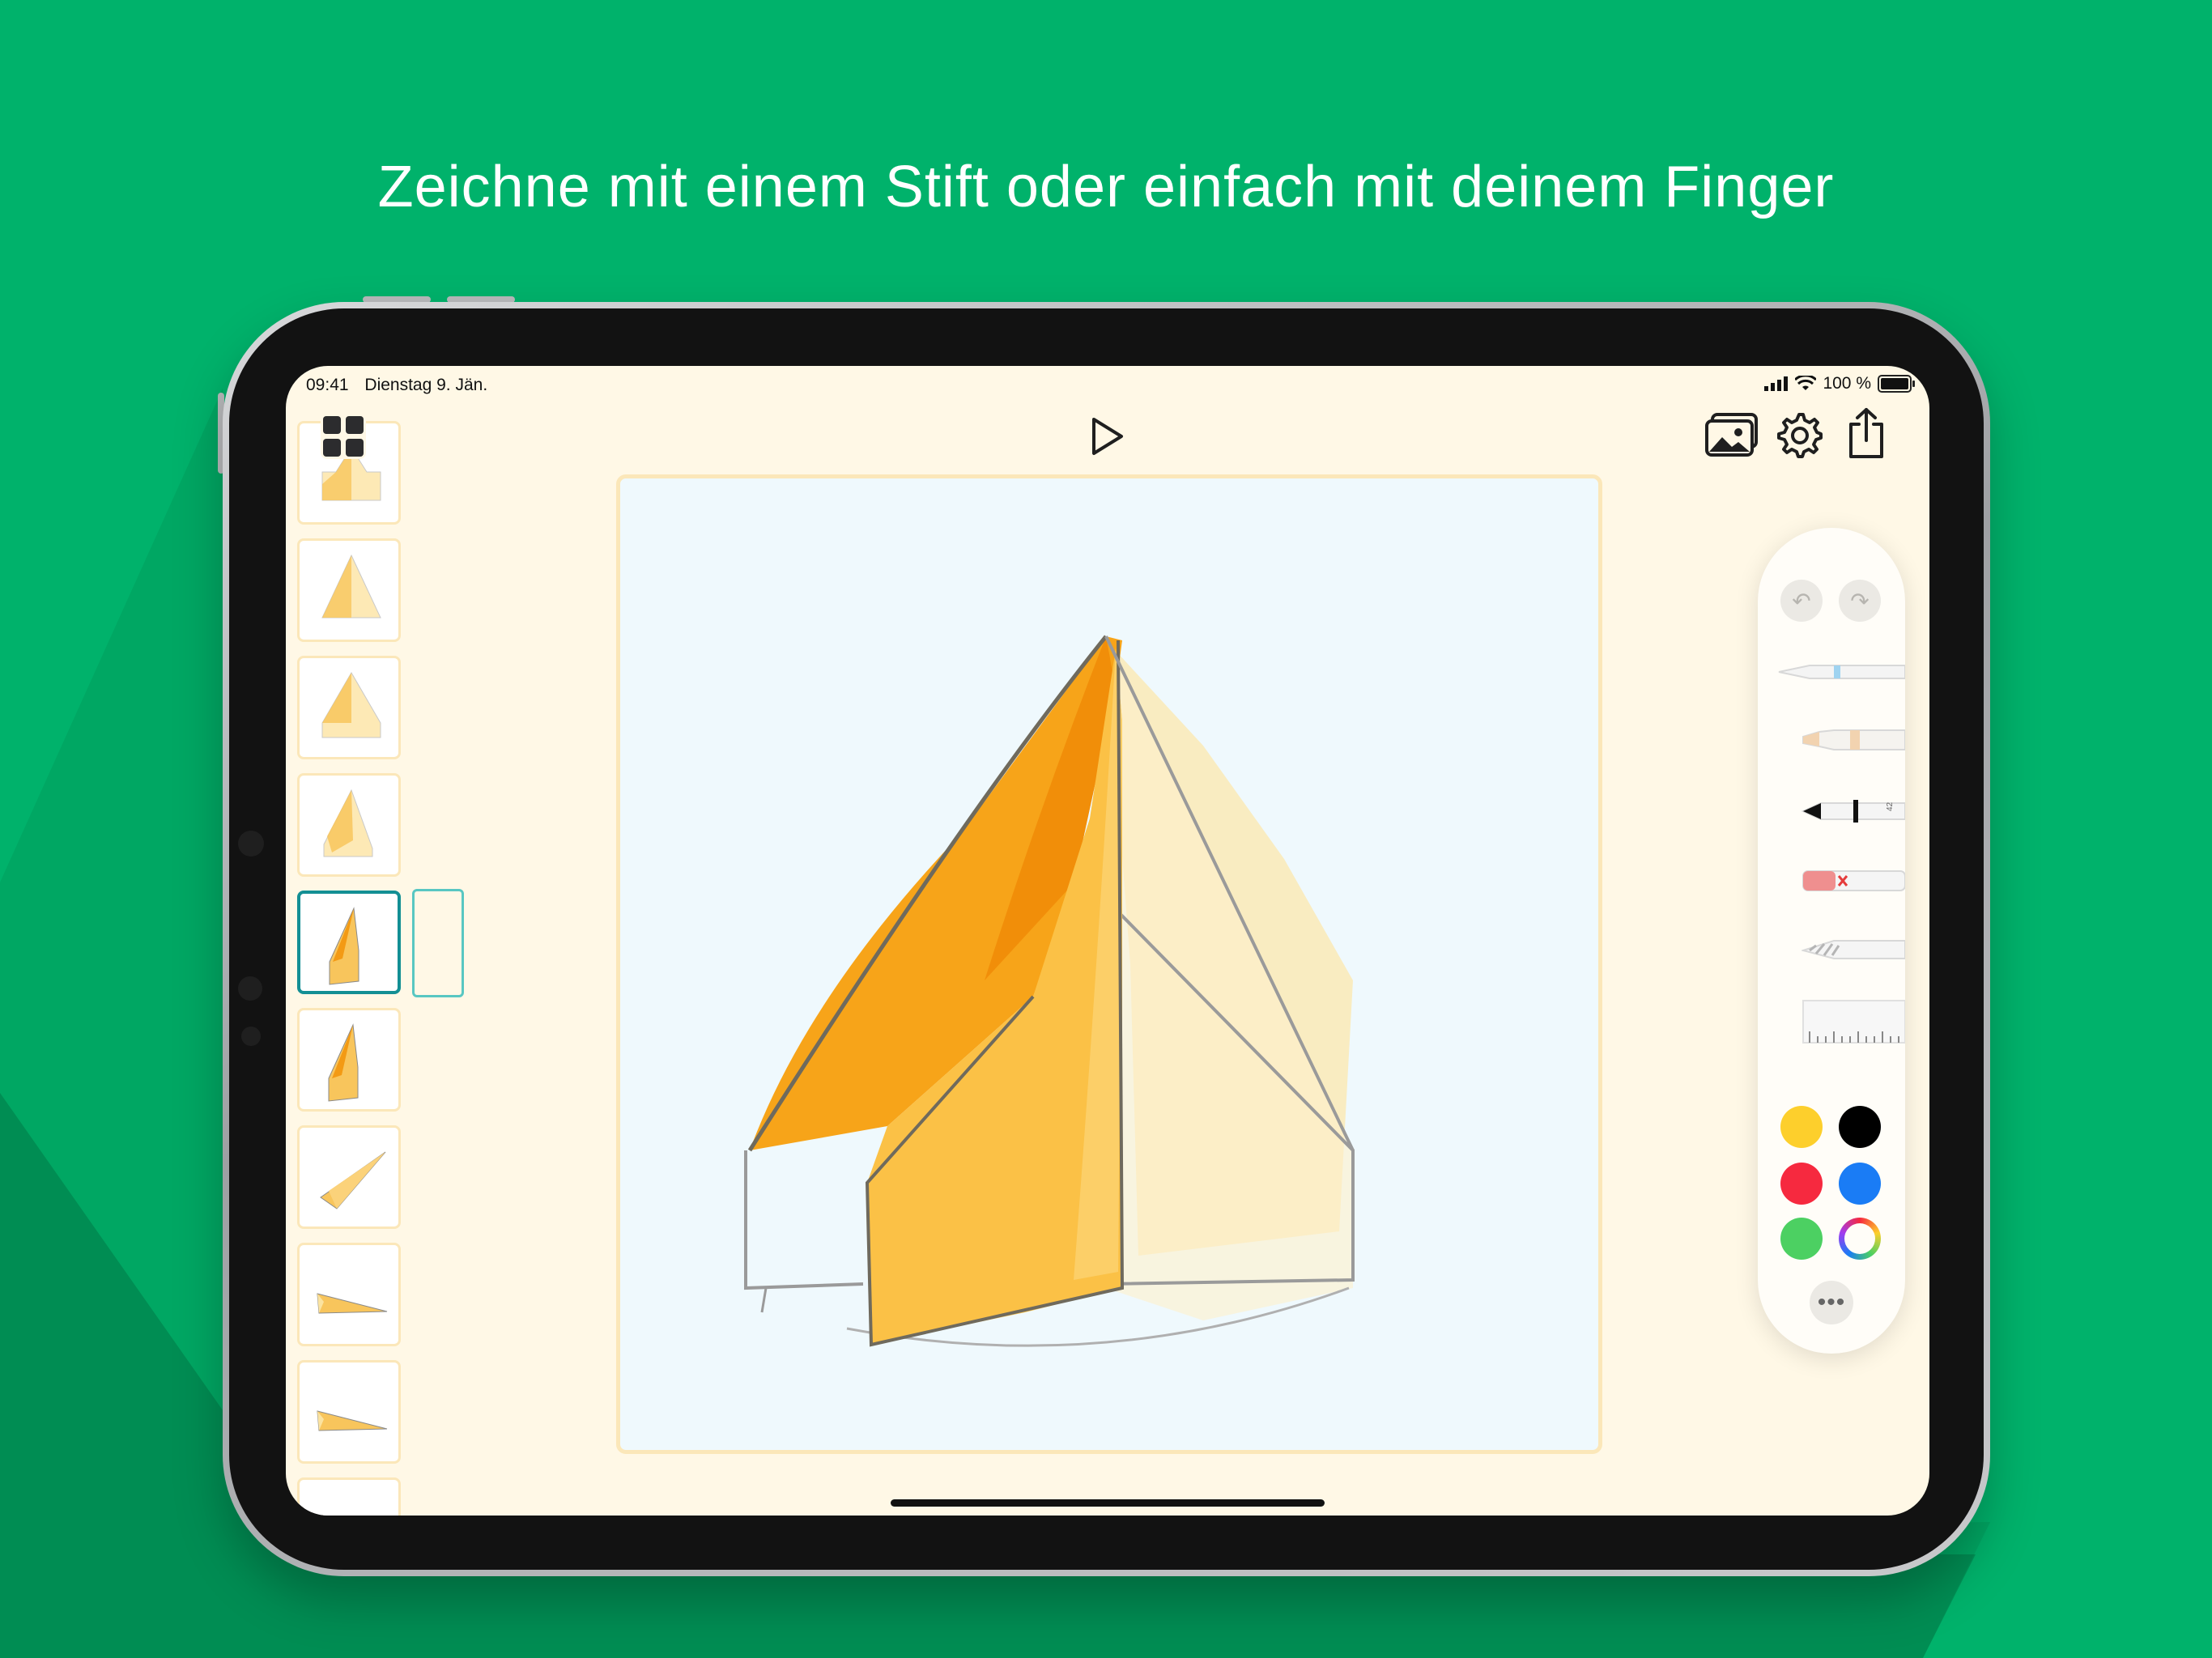 This screenshot has height=1658, width=2212. I want to click on status-bar-left: 09:41 Dienstag 9. Jän., so click(403, 385).